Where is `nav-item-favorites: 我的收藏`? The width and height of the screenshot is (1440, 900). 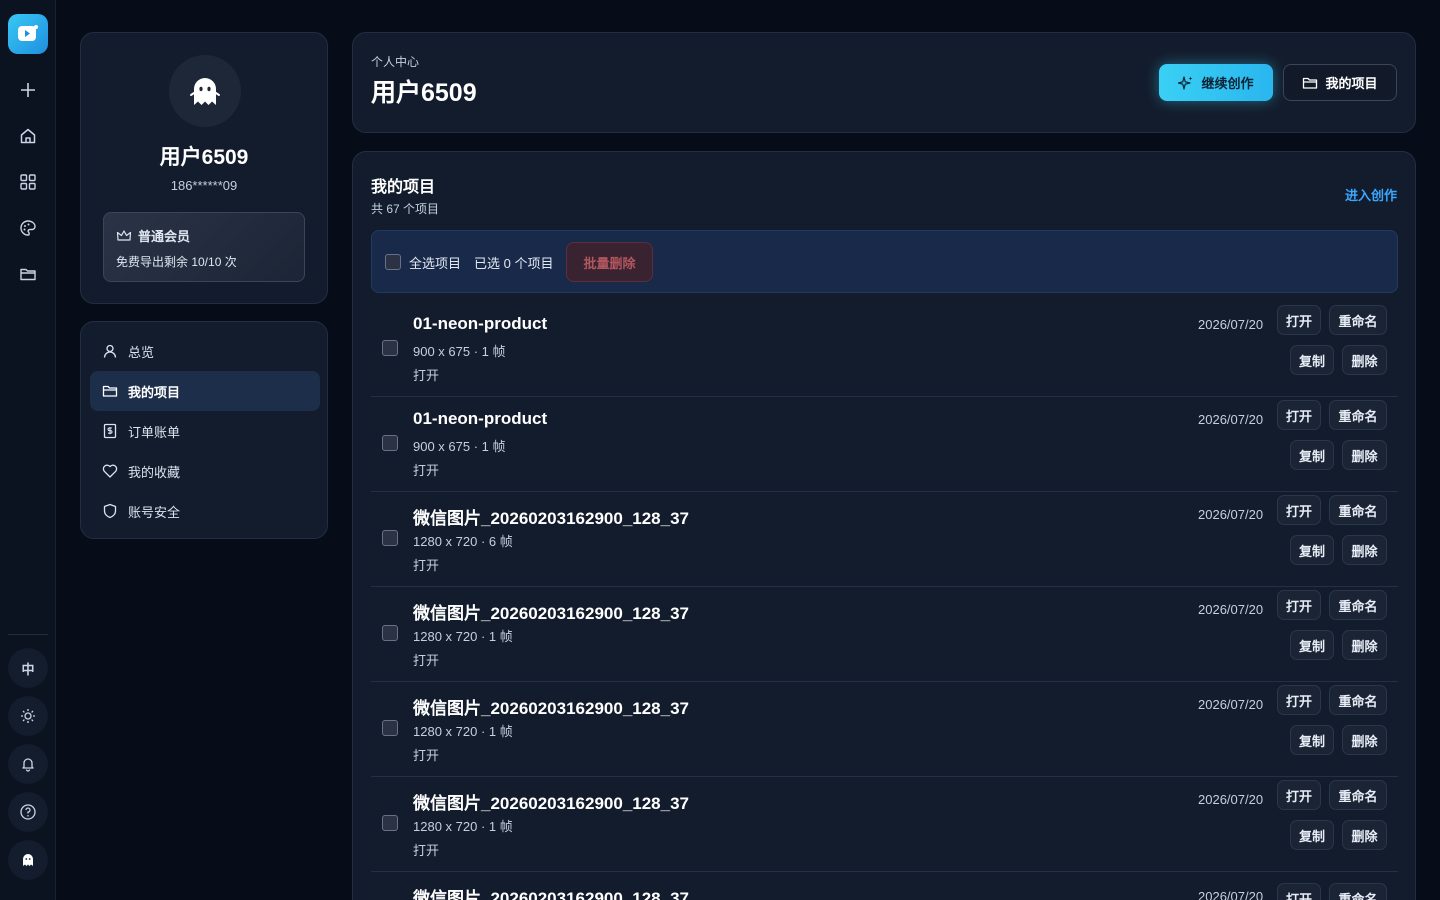 nav-item-favorites: 我的收藏 is located at coordinates (205, 471).